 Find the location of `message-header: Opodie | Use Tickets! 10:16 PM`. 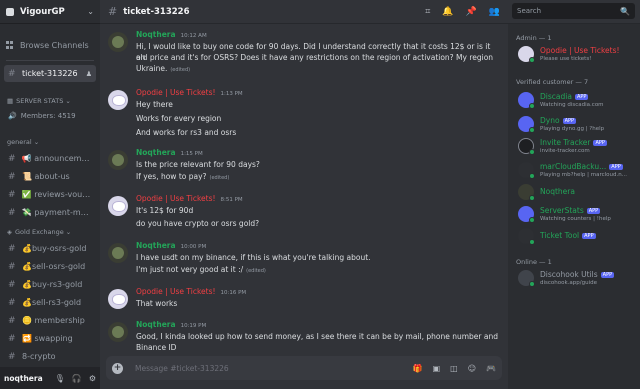

message-header: Opodie | Use Tickets! 10:16 PM is located at coordinates (191, 291).